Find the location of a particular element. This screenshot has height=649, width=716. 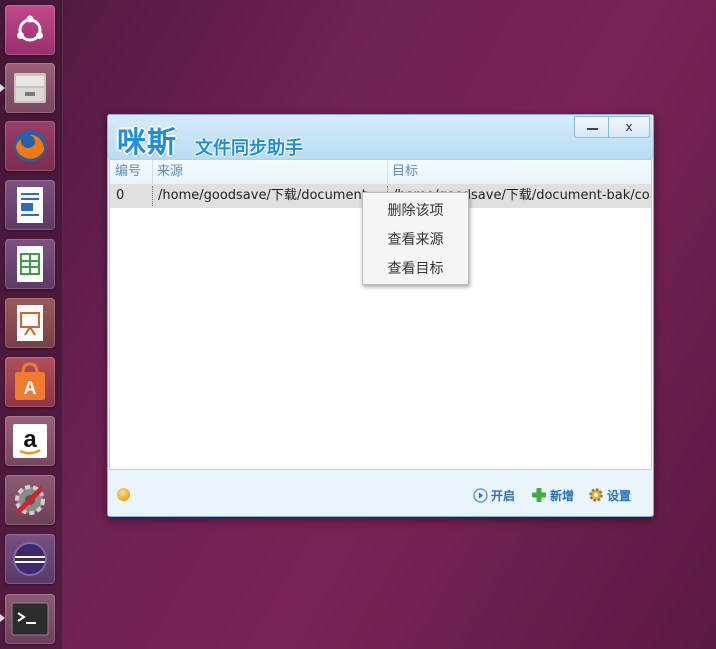

svg-text: A is located at coordinates (30, 388).